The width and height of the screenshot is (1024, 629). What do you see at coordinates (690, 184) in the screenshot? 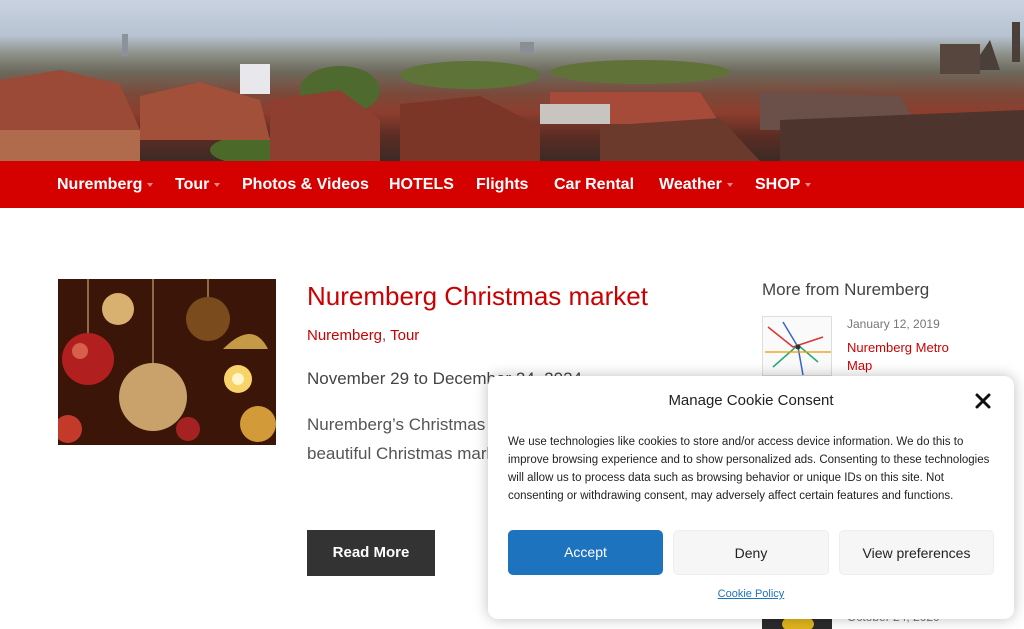
I see `nav-label: Weather` at bounding box center [690, 184].